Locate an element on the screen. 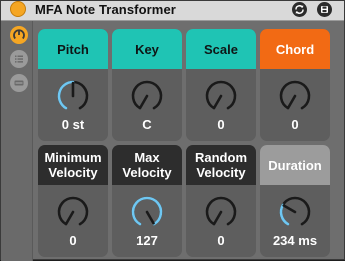  param-label: Key is located at coordinates (147, 49).